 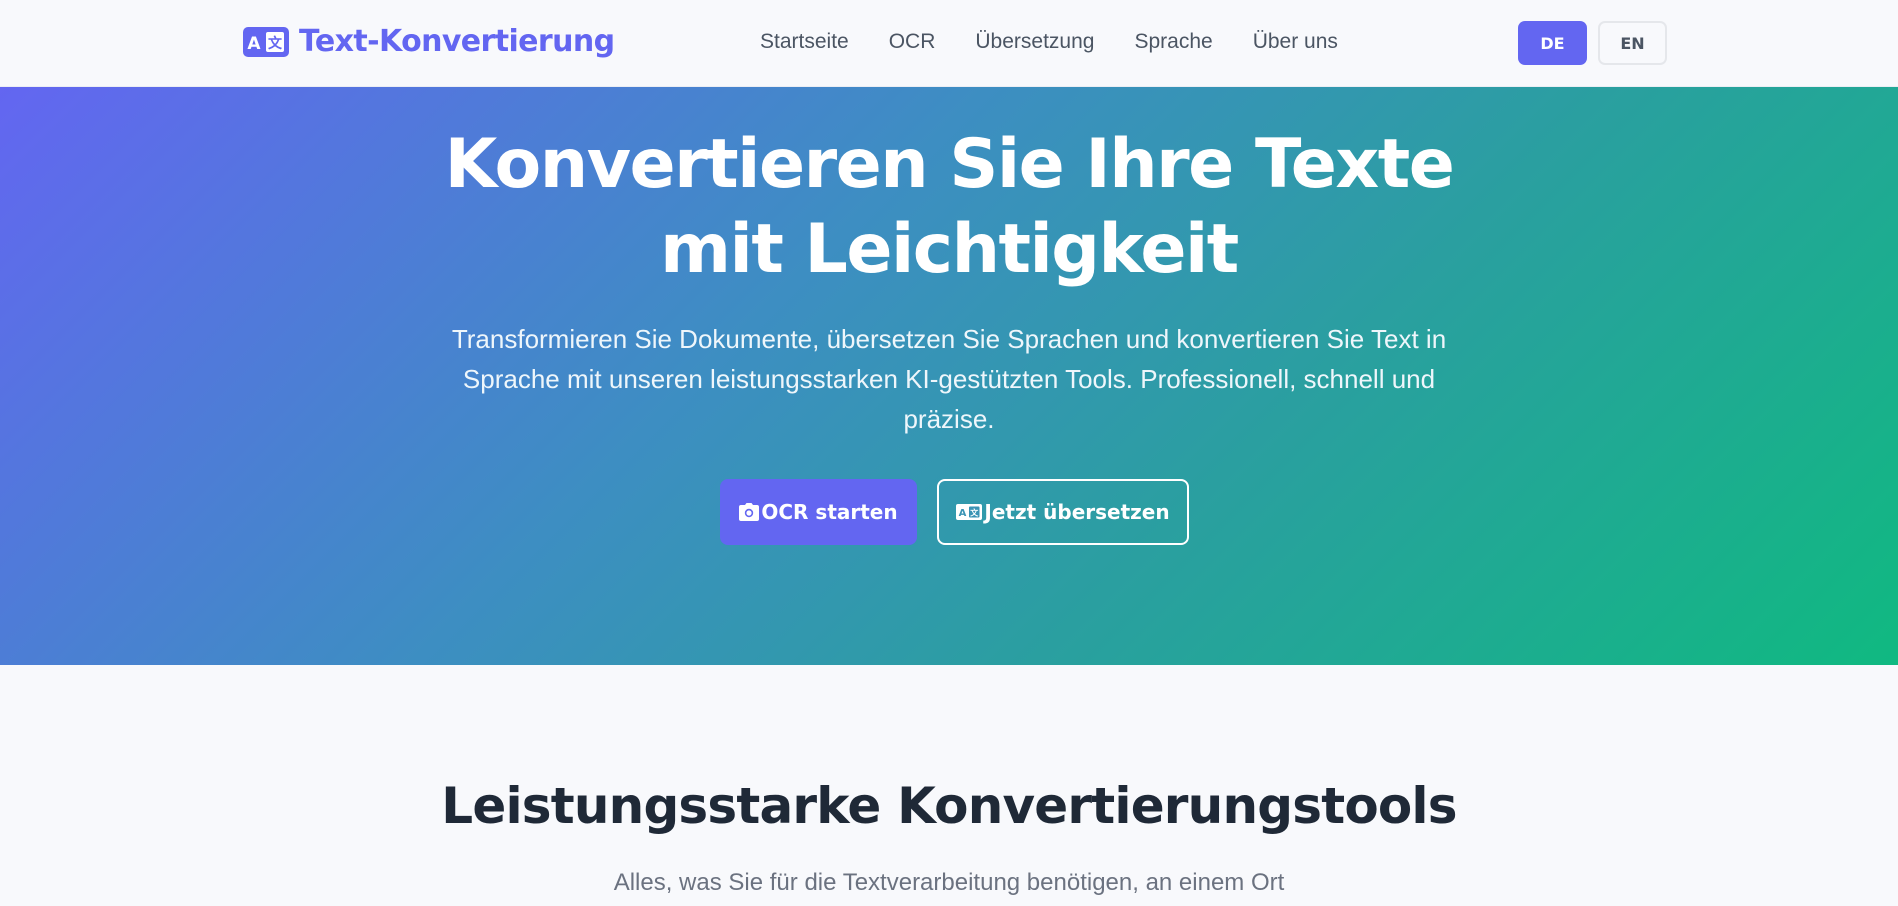 What do you see at coordinates (1592, 43) in the screenshot?
I see `language-switcher: DE EN` at bounding box center [1592, 43].